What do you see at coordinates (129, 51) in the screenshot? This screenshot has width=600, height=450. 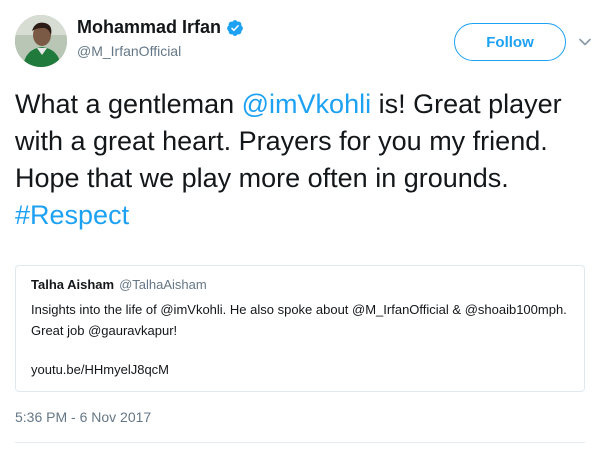 I see `author-handle: @M_IrfanOfficial` at bounding box center [129, 51].